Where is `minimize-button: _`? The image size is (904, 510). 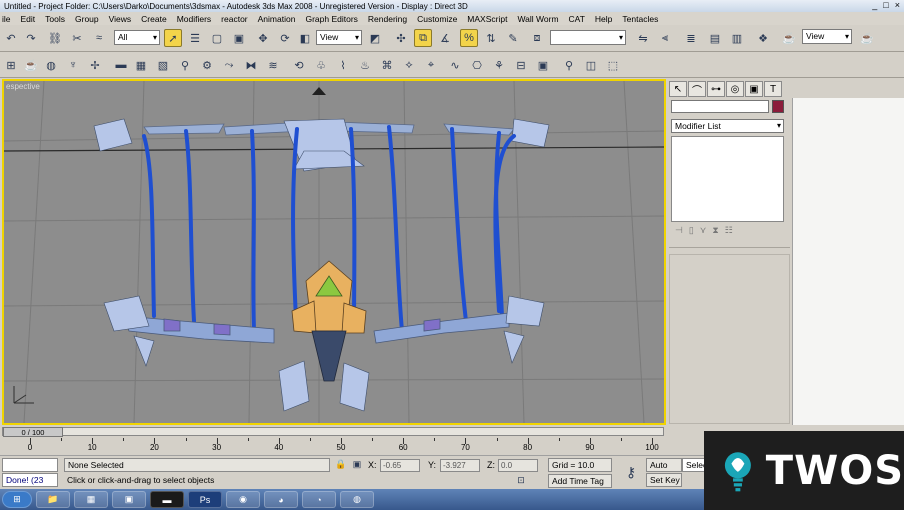 minimize-button: _ is located at coordinates (874, 5).